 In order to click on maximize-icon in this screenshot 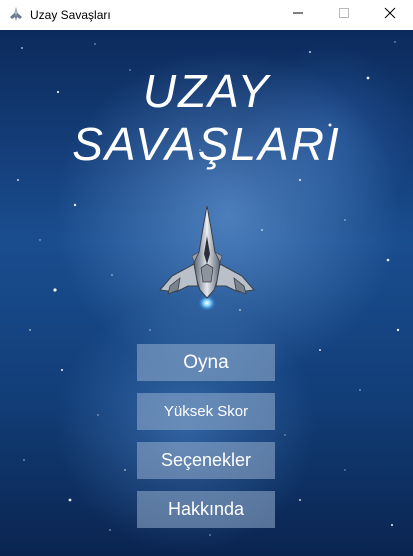, I will do `click(344, 15)`.